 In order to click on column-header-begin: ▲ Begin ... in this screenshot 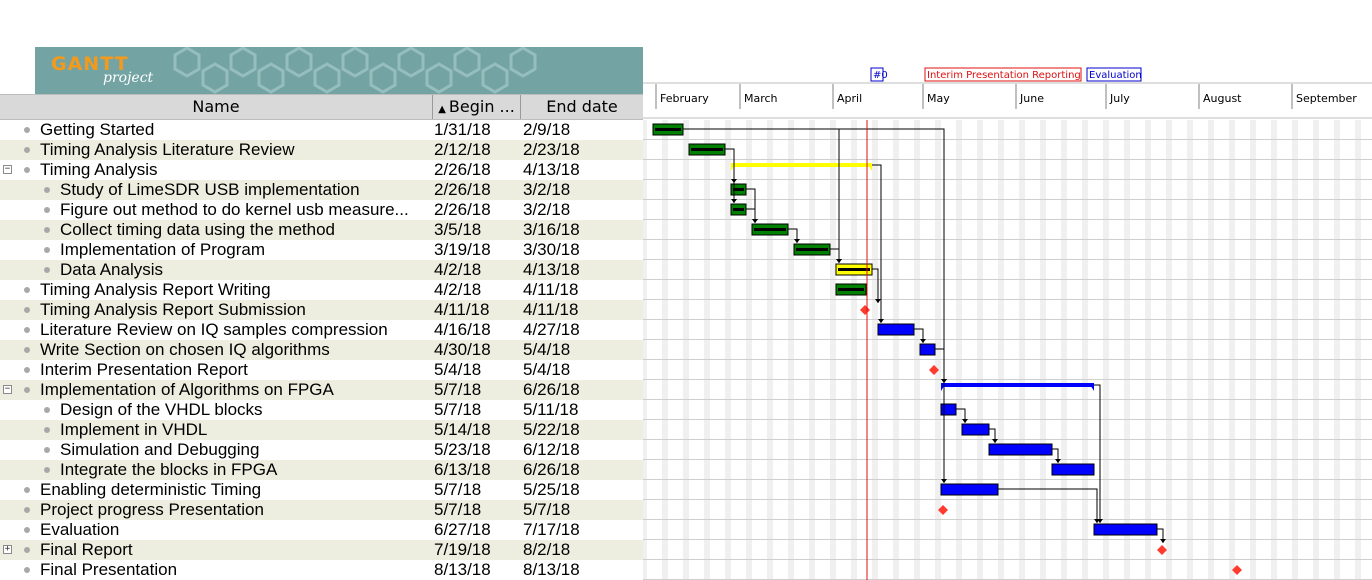, I will do `click(477, 107)`.